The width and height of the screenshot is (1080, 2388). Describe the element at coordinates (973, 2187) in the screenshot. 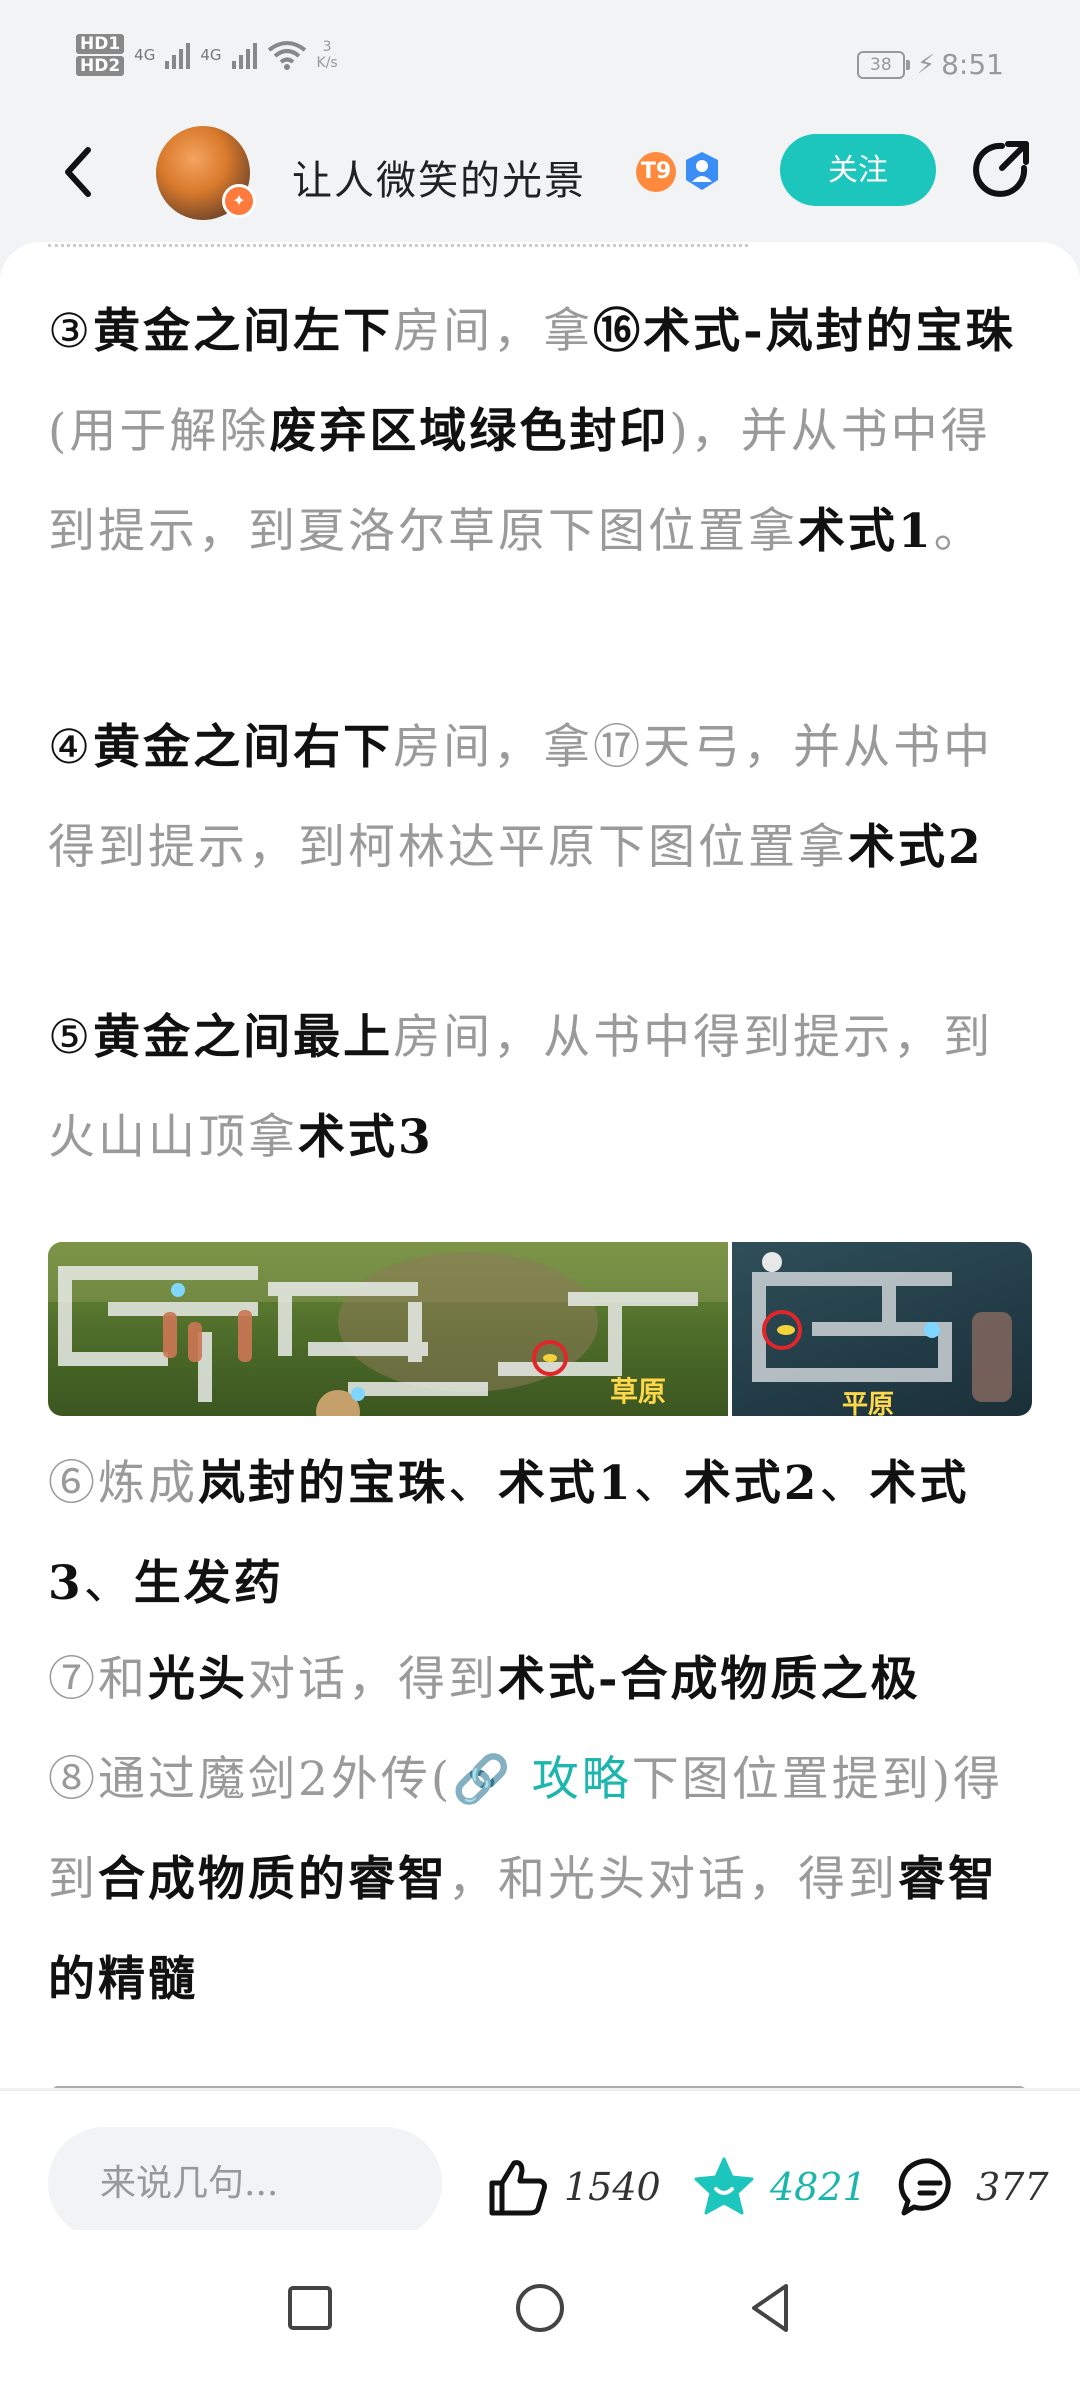

I see `comments-button: 377` at that location.